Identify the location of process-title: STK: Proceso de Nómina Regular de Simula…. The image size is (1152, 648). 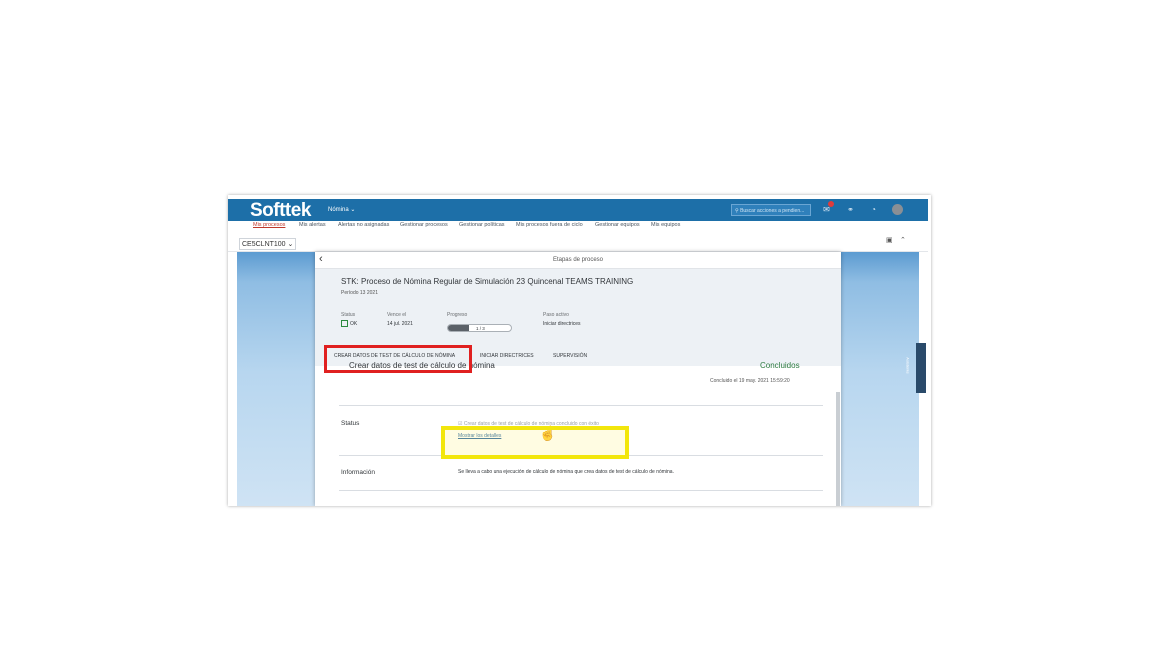
(487, 281).